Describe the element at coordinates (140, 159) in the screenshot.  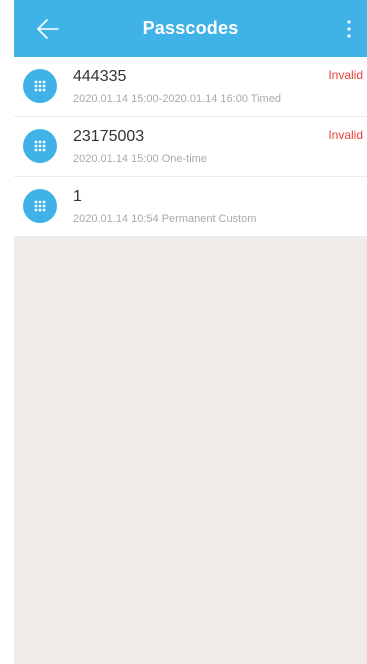
I see `passcode-details: 2020.01.14 15:00 One-time` at that location.